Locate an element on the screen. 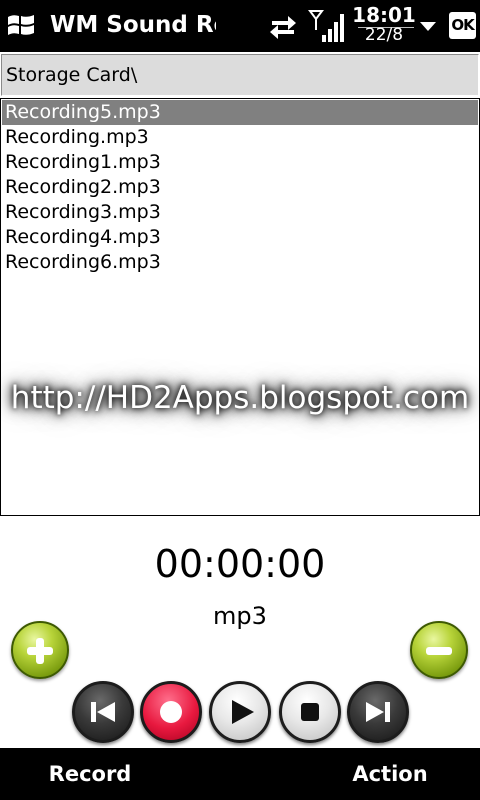 The image size is (480, 800). plus-icon is located at coordinates (40, 651).